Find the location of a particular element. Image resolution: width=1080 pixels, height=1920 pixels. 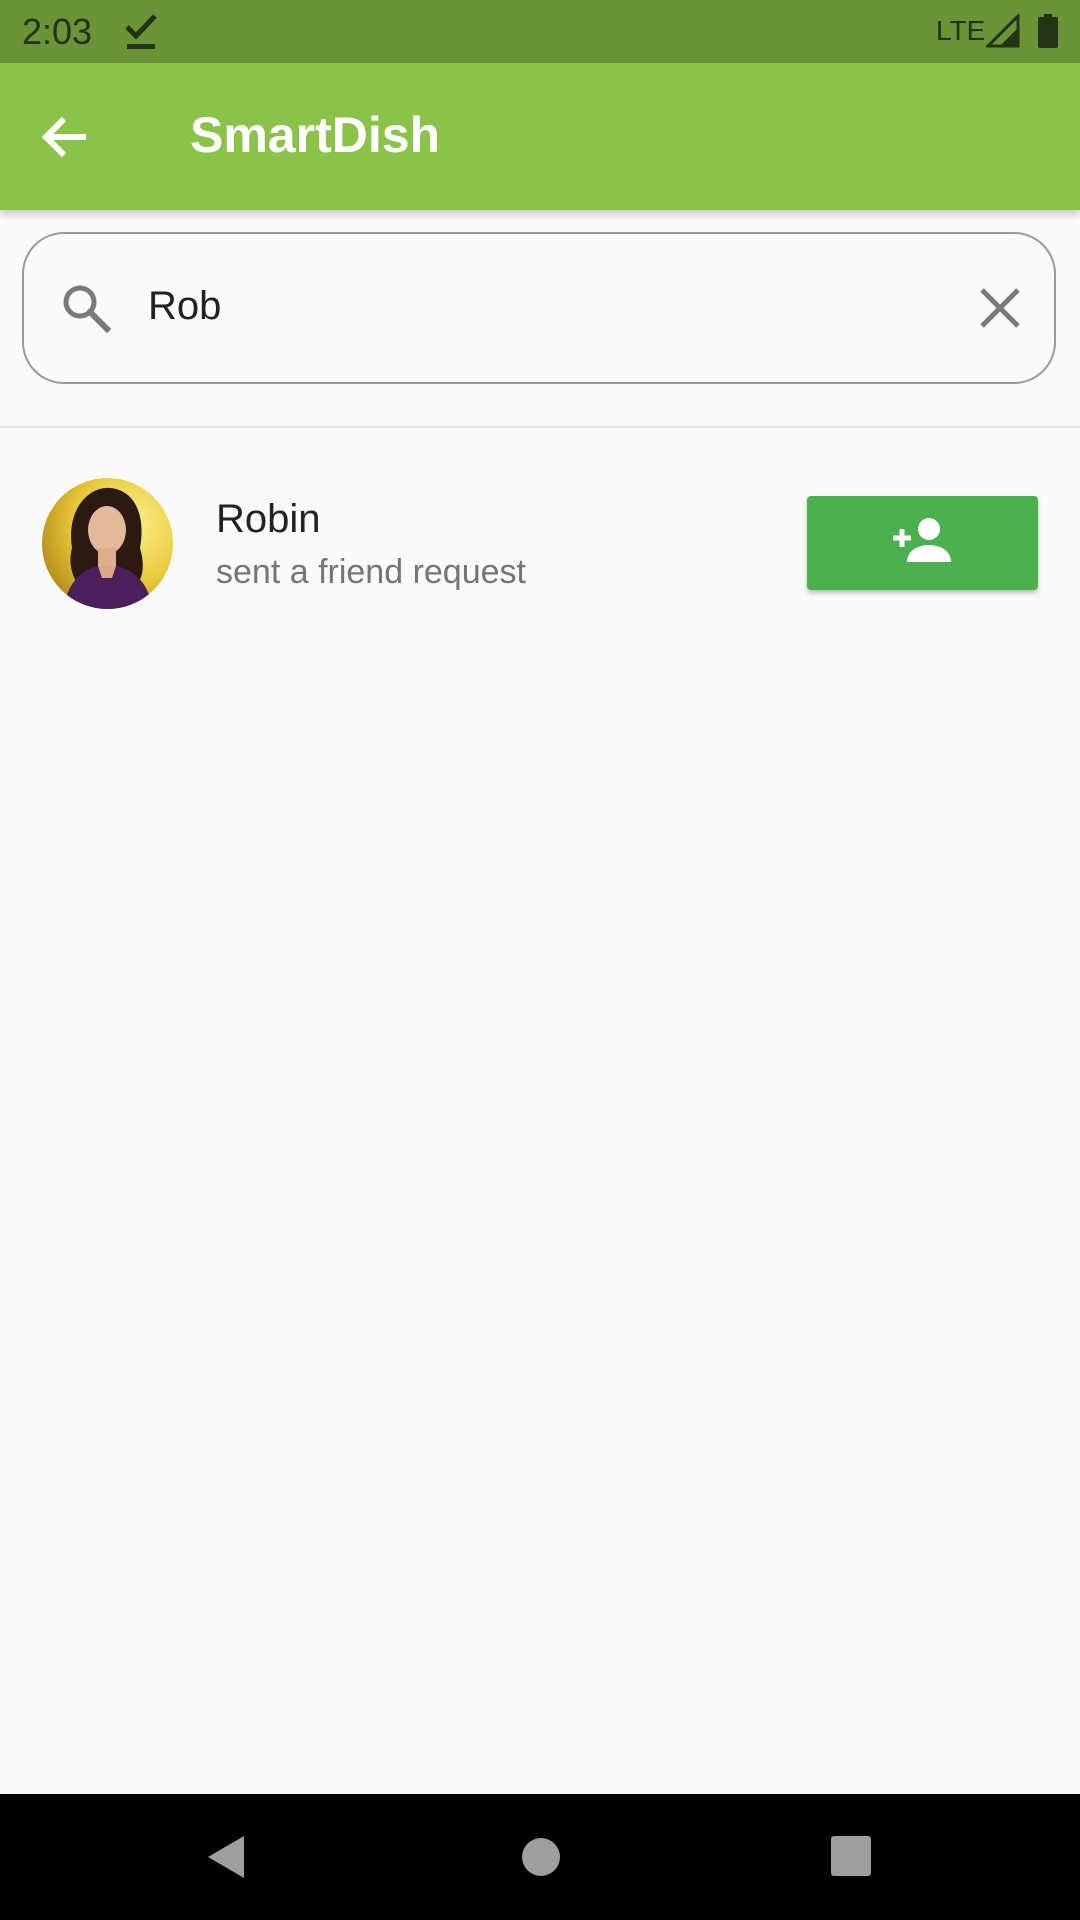

navigation-bar is located at coordinates (540, 1857).